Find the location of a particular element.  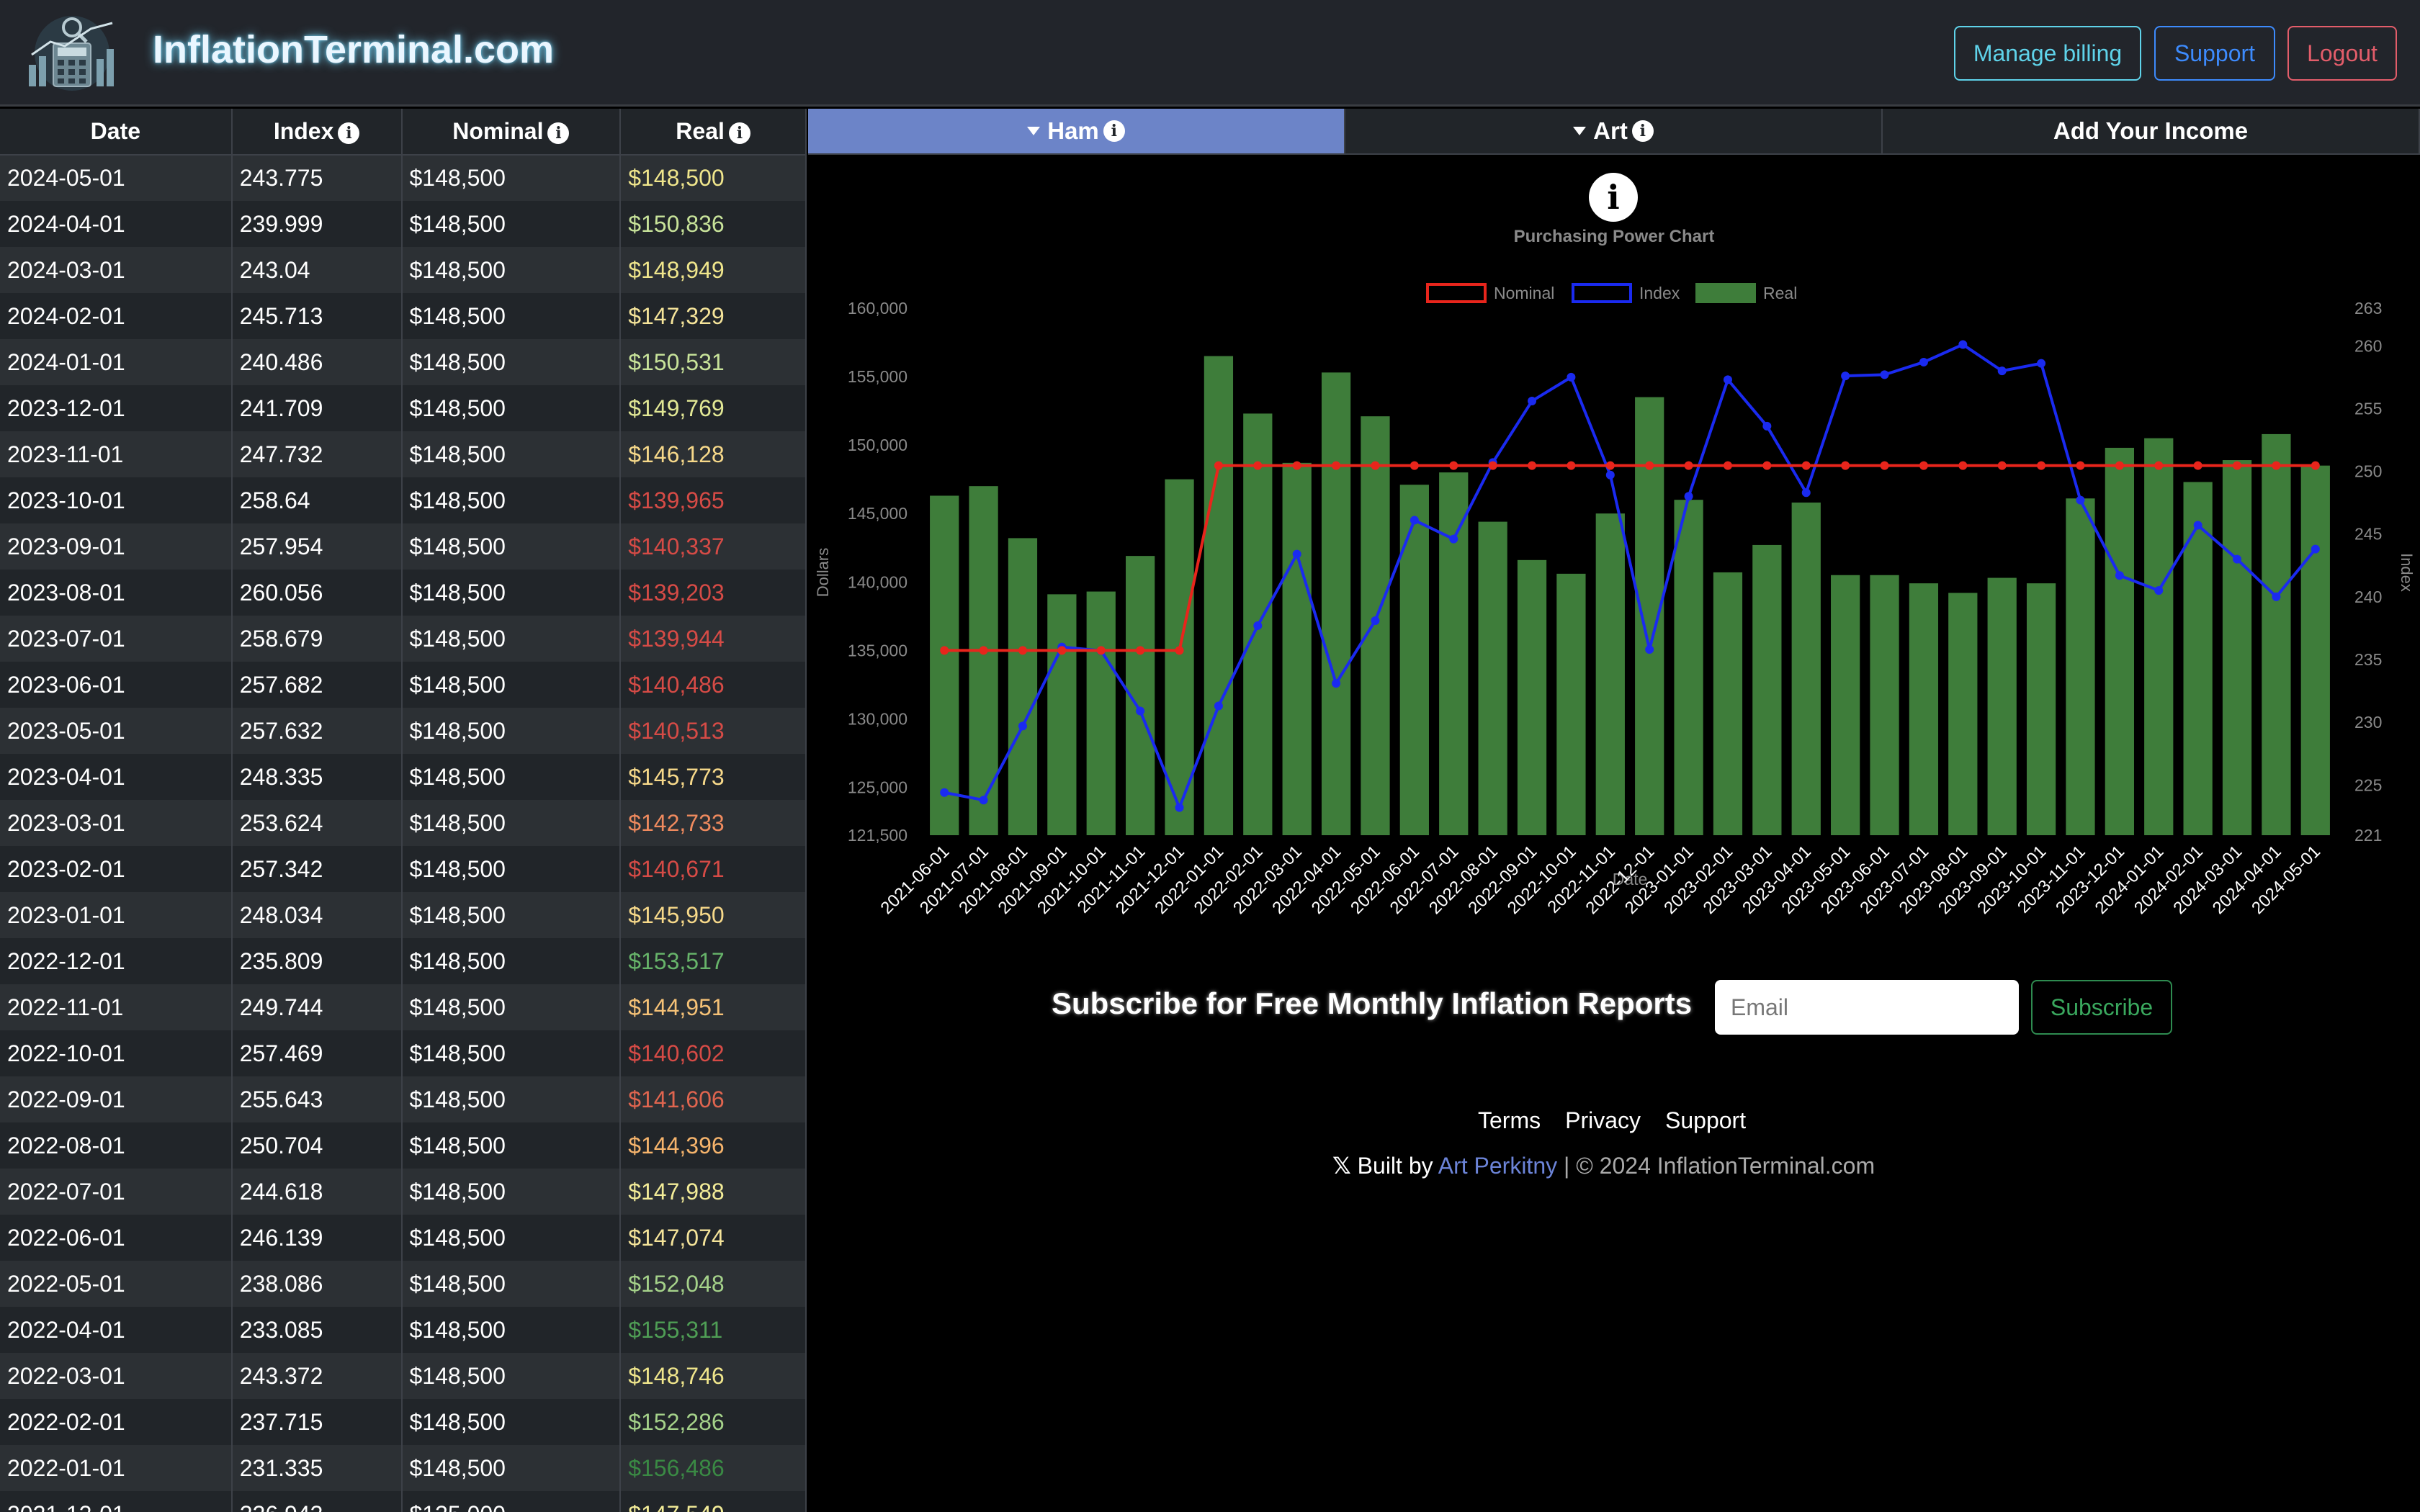

subscribe-button: Subscribe is located at coordinates (2101, 1007).